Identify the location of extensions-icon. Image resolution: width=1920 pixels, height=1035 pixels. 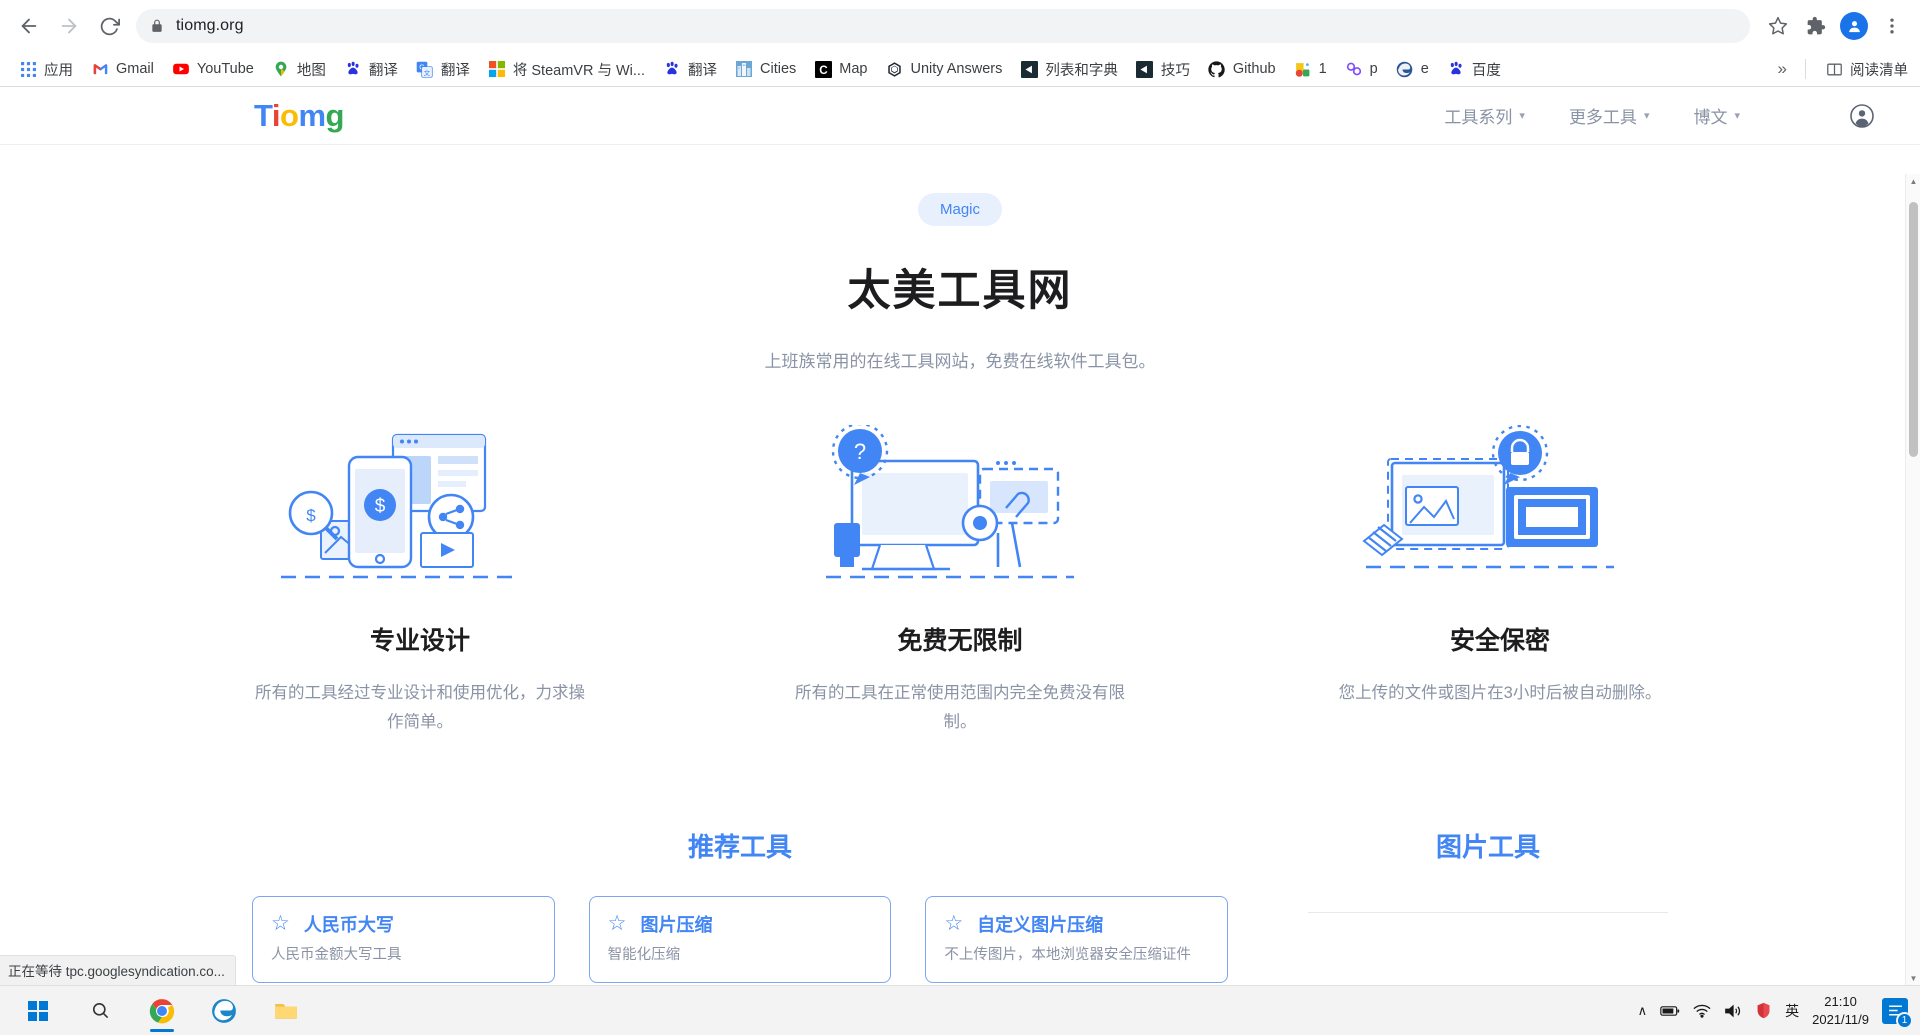
(1816, 26).